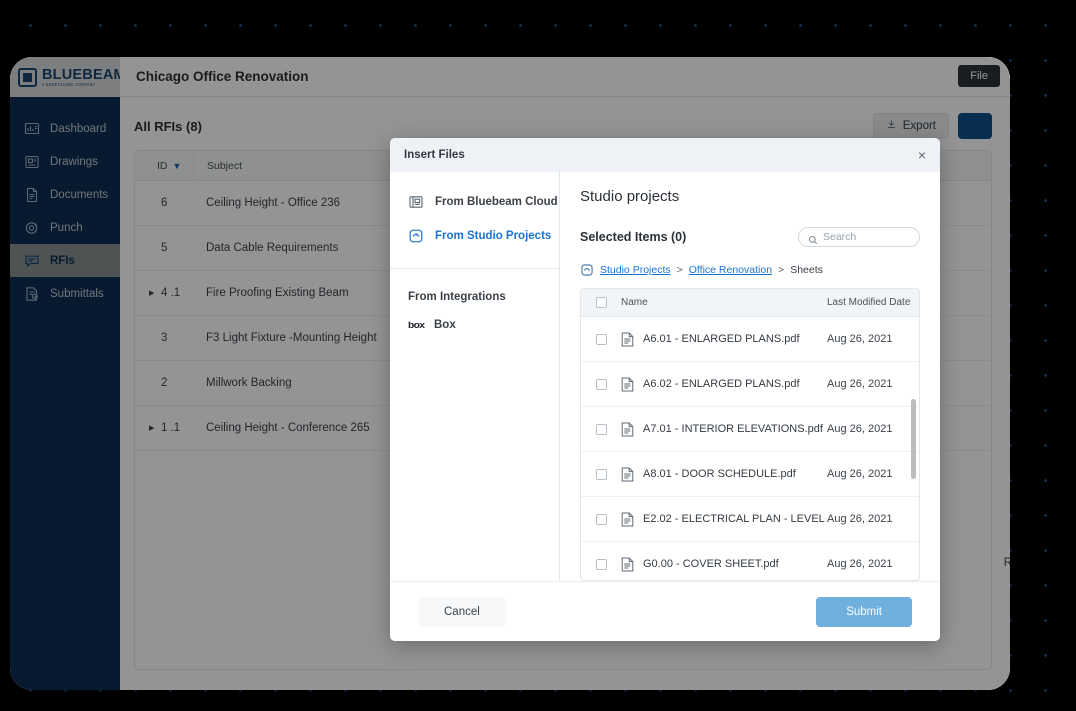 This screenshot has width=1076, height=711. I want to click on source-item-studio-projects: From Studio Projects, so click(474, 236).